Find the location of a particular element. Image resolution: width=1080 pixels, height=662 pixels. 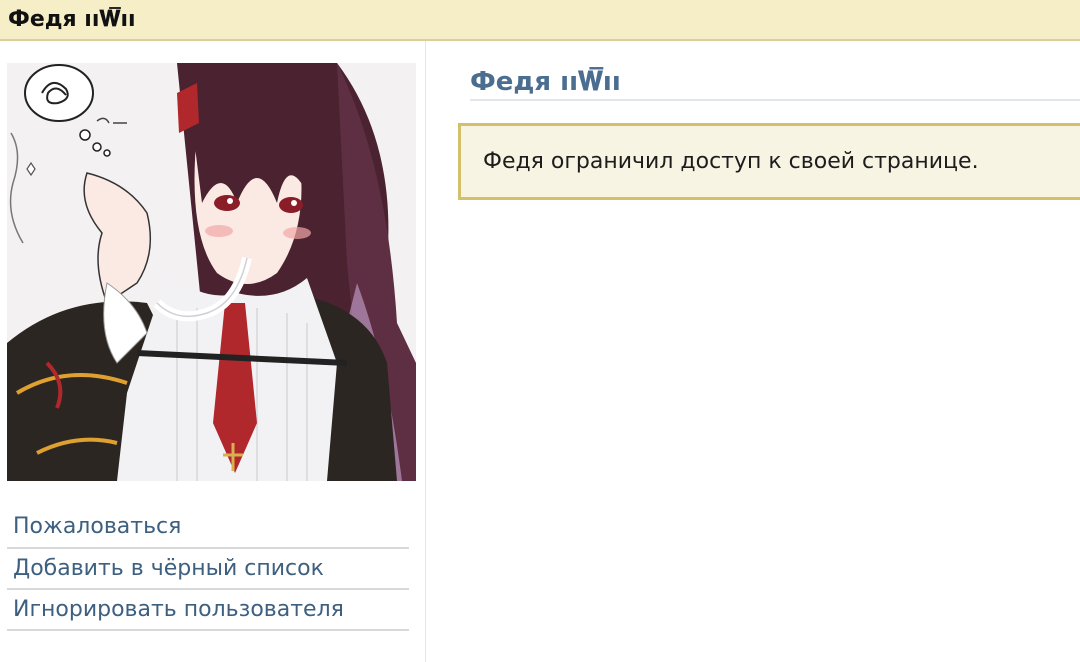

add-to-blacklist-link: Добавить в чёрный список is located at coordinates (208, 569).